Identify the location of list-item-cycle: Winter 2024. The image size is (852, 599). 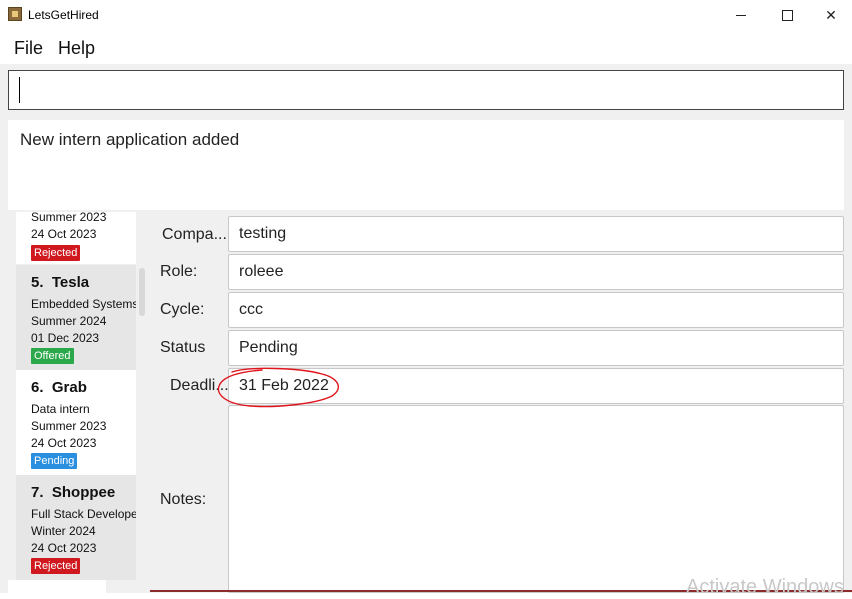
(63, 531).